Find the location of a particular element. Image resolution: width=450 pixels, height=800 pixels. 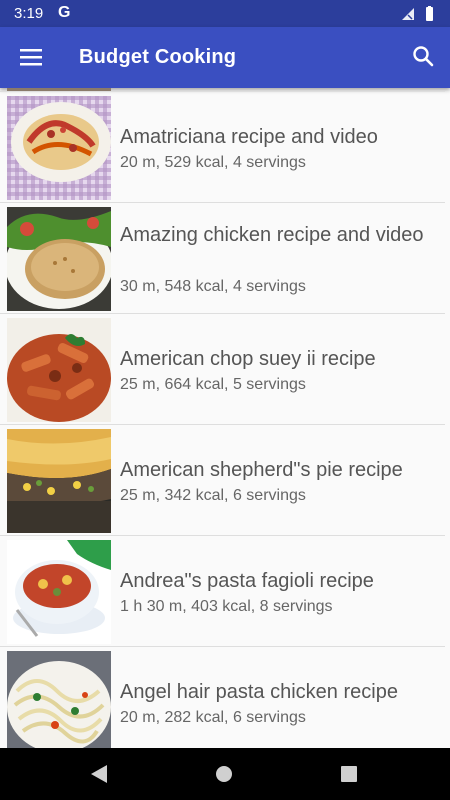

app-bar: Budget Cooking is located at coordinates (225, 57).